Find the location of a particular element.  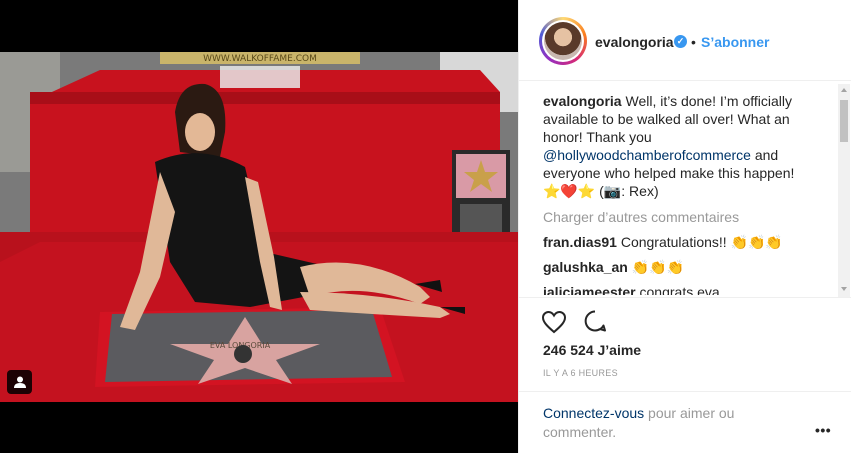

comment-text: Congratulations!! 👏👏👏 is located at coordinates (699, 242).